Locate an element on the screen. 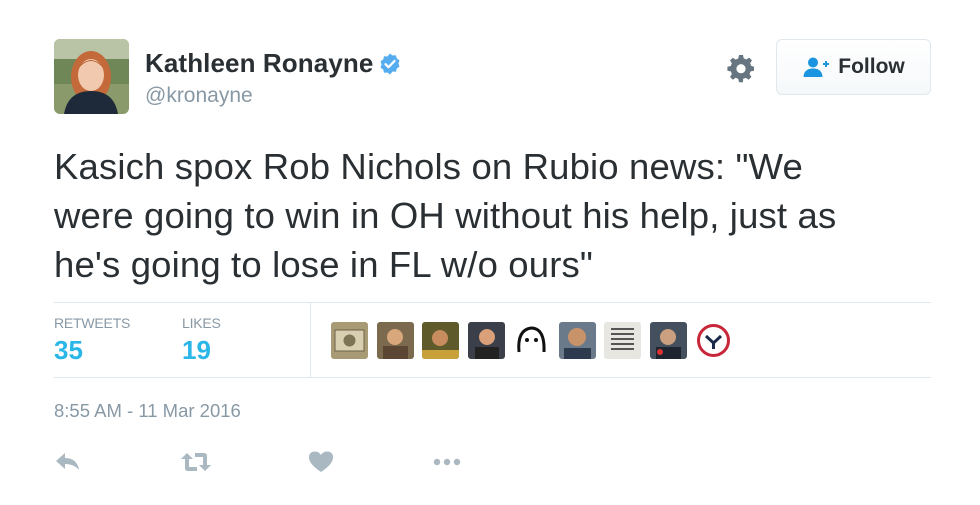 This screenshot has width=980, height=505. retweet-icon is located at coordinates (196, 462).